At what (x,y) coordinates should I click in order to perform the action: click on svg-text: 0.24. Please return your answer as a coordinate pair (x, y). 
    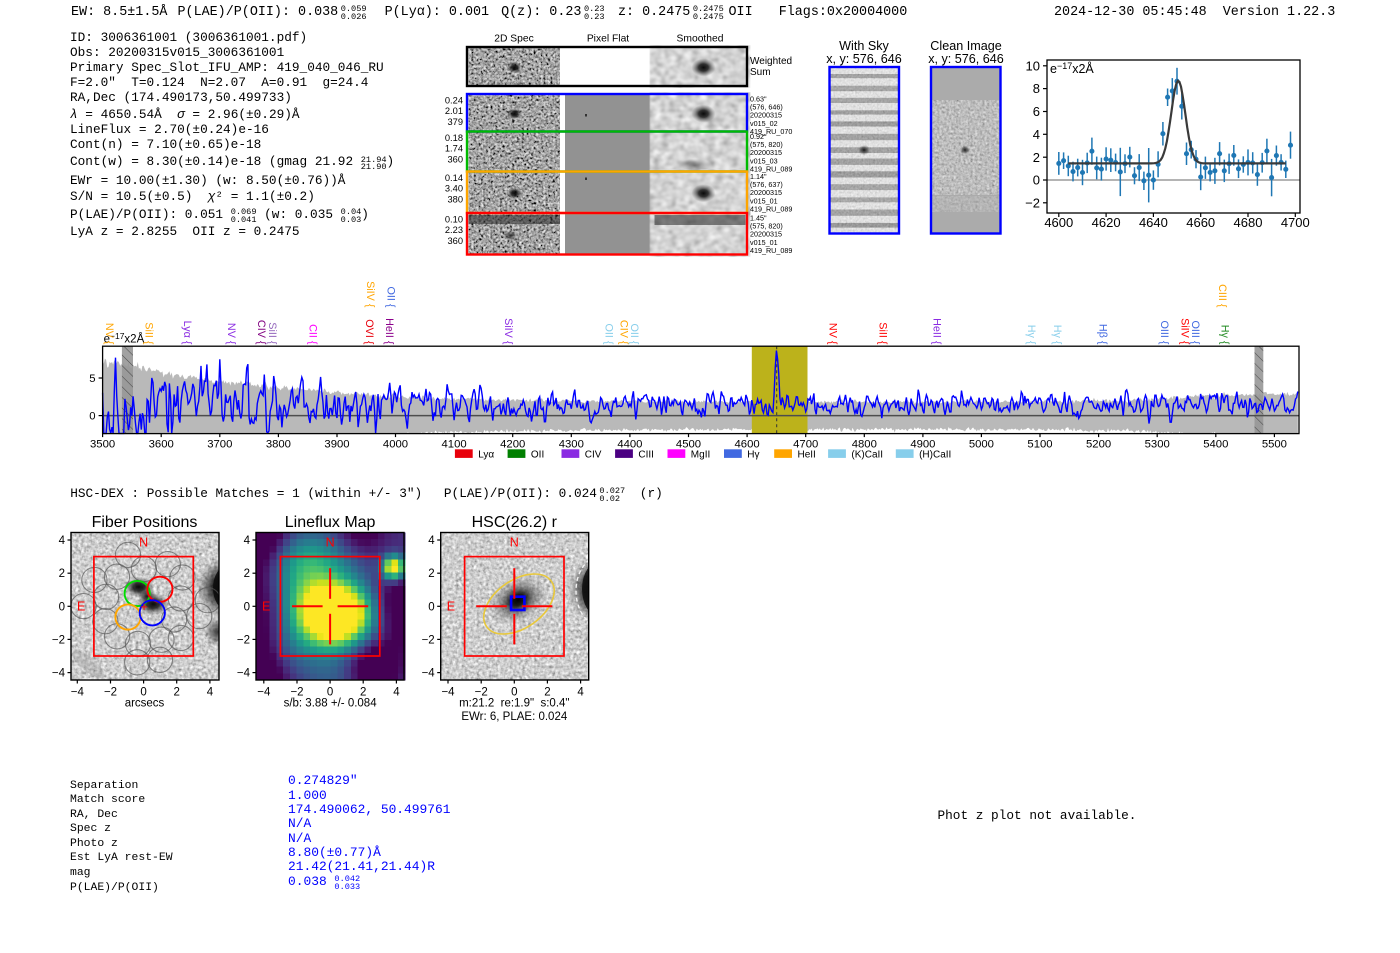
    Looking at the image, I should click on (454, 100).